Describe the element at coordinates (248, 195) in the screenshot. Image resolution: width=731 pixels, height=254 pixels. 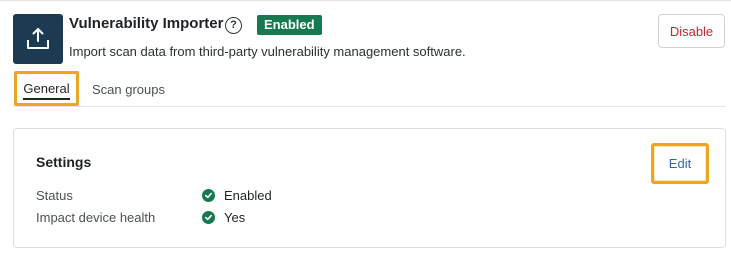
I see `status-value-text: Enabled` at that location.